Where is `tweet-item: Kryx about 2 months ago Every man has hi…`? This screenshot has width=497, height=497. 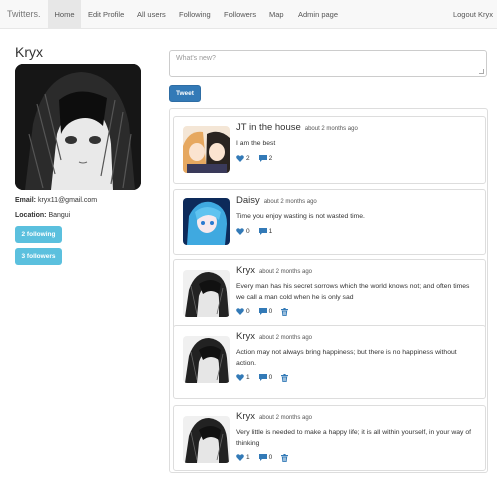
tweet-item: Kryx about 2 months ago Every man has hi… is located at coordinates (329, 294).